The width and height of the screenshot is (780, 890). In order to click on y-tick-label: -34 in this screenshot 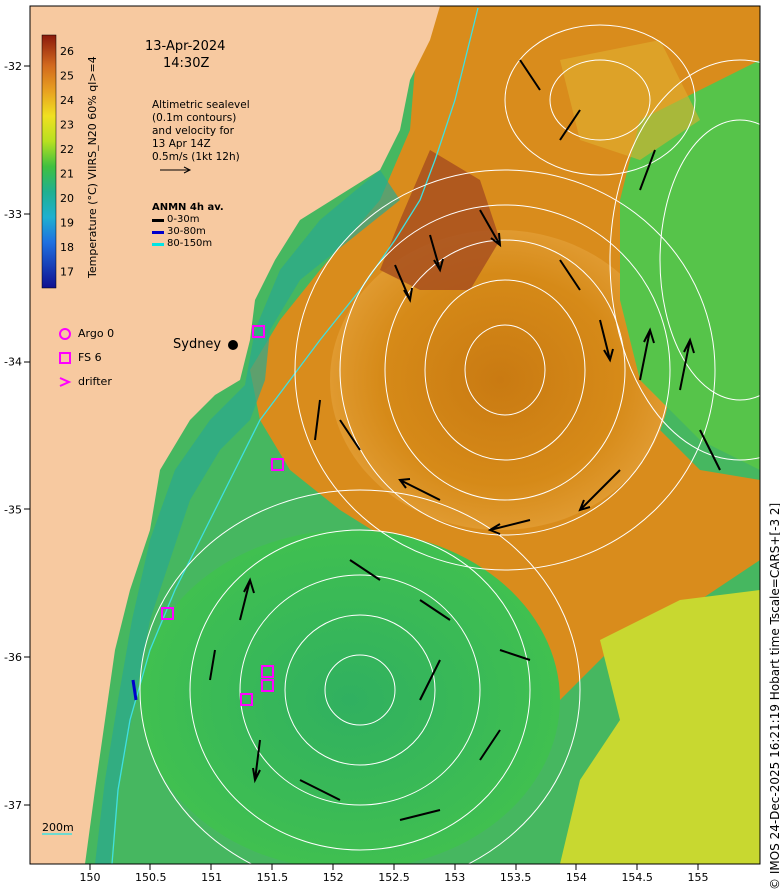, I will do `click(13, 362)`.